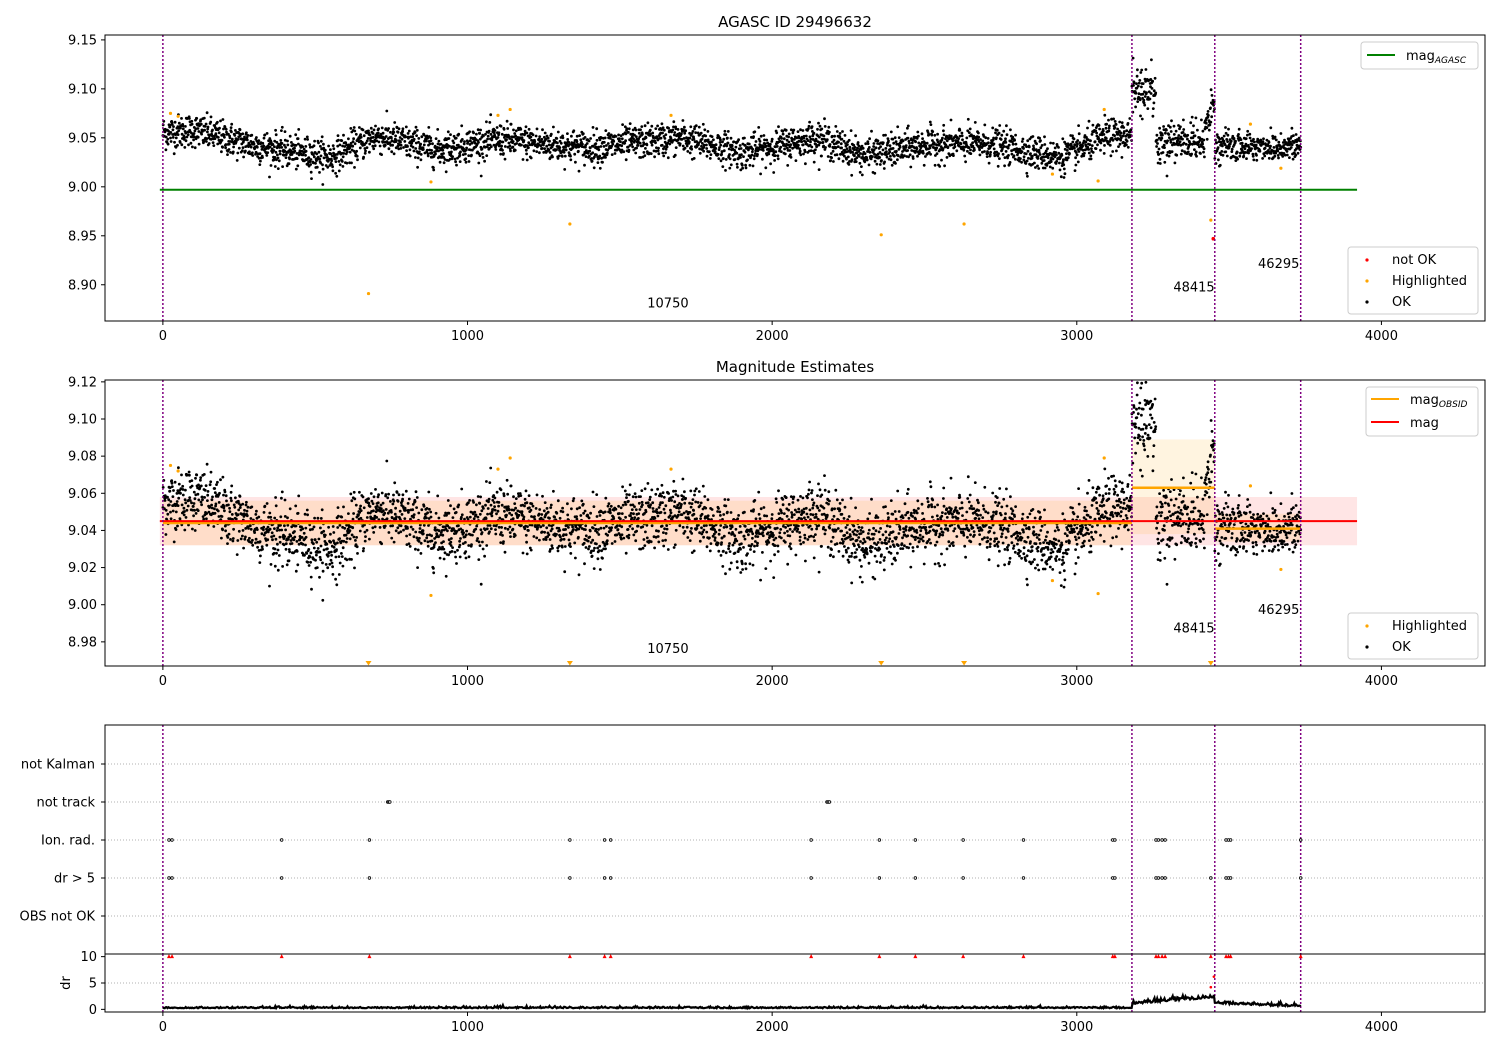 This screenshot has height=1054, width=1500. I want to click on highlighted-point, so click(670, 115).